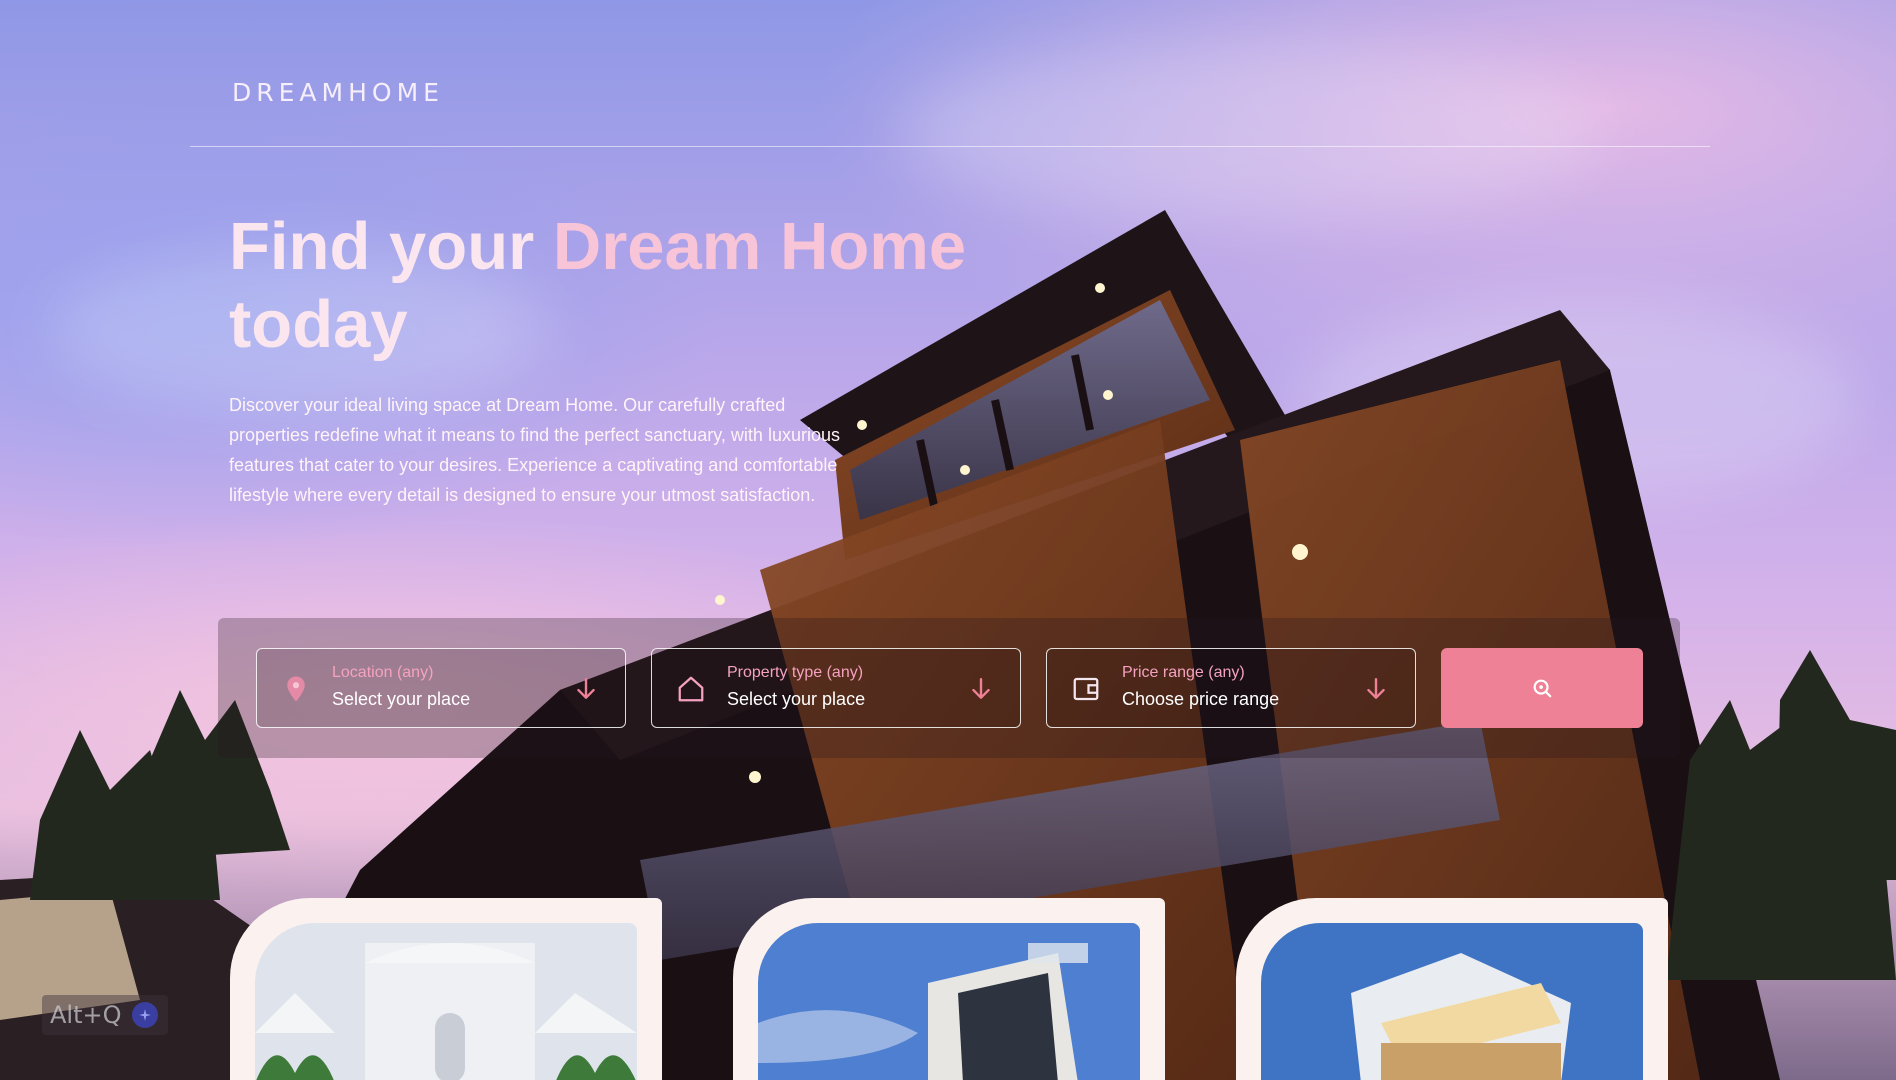  I want to click on hero-title: Find your Dream Home today, so click(639, 286).